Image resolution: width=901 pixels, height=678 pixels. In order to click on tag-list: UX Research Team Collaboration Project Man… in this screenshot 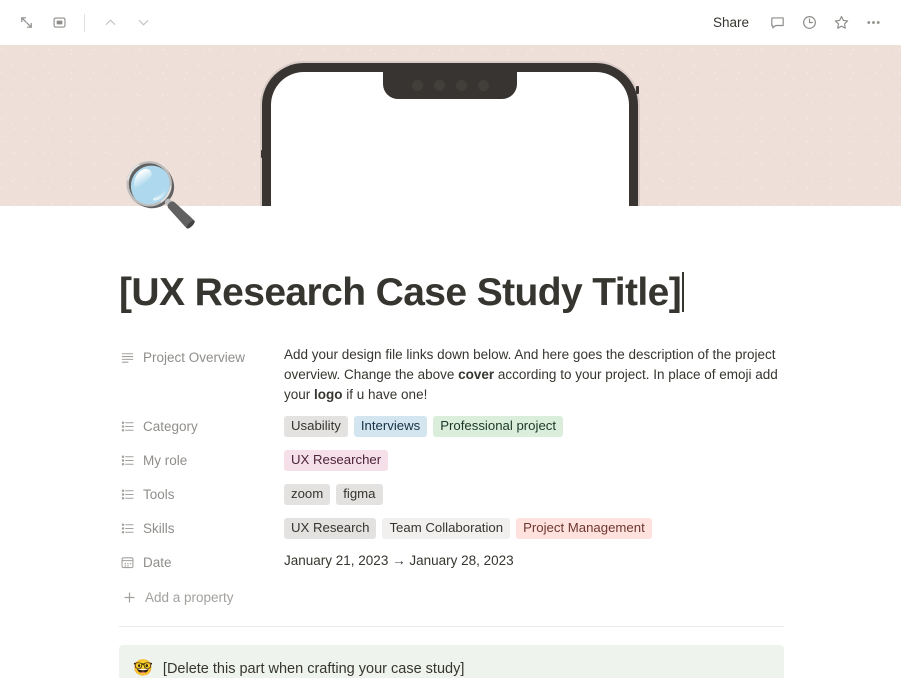, I will do `click(534, 528)`.